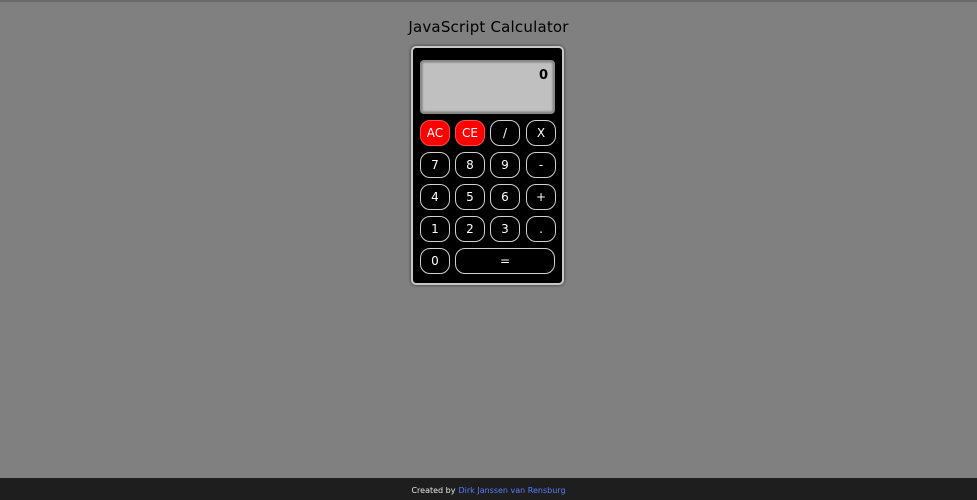  I want to click on page-title: JavaScript Calculator, so click(488, 27).